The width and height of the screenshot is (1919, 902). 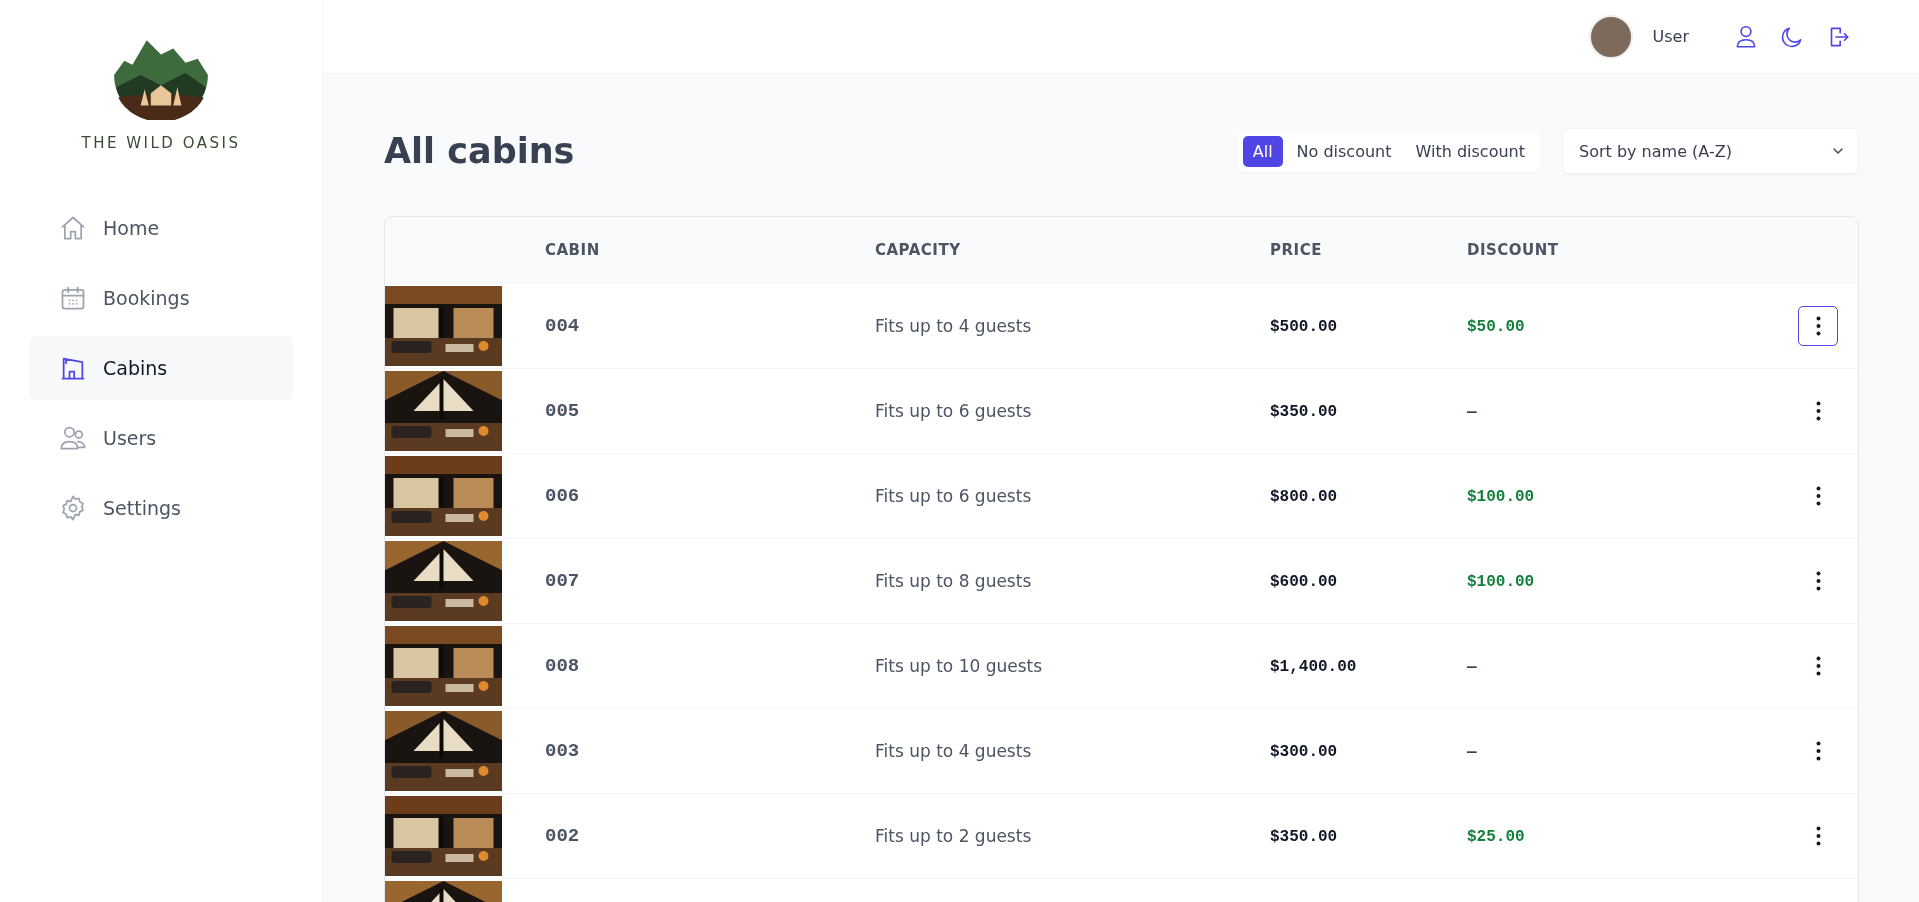 I want to click on column-header: CAPACITY, so click(x=918, y=250).